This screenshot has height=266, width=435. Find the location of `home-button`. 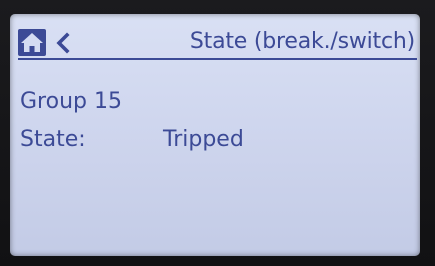

home-button is located at coordinates (32, 42).